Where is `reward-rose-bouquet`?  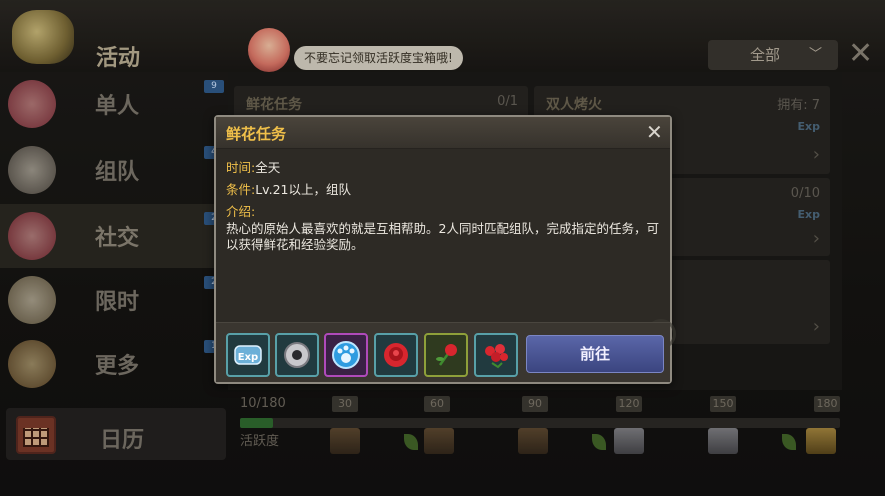 reward-rose-bouquet is located at coordinates (496, 355).